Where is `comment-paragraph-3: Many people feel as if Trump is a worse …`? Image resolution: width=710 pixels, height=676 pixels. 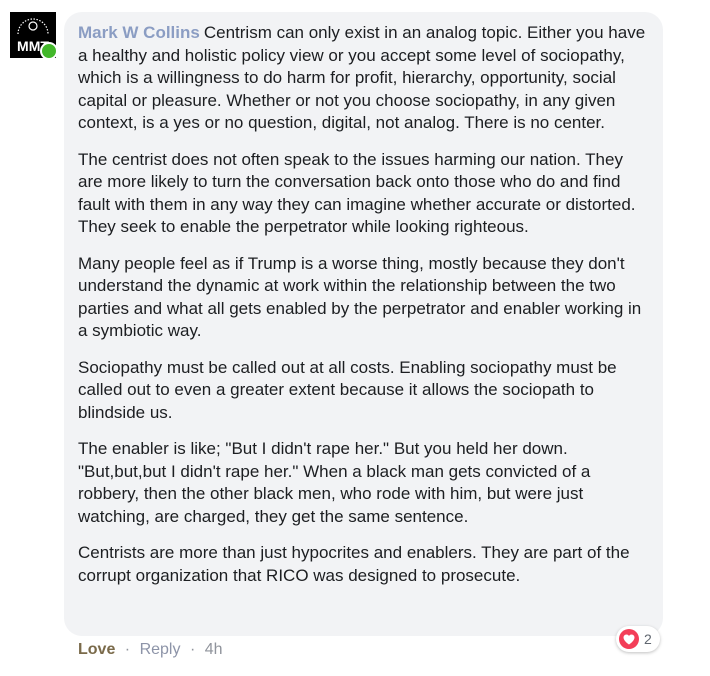 comment-paragraph-3: Many people feel as if Trump is a worse … is located at coordinates (360, 297).